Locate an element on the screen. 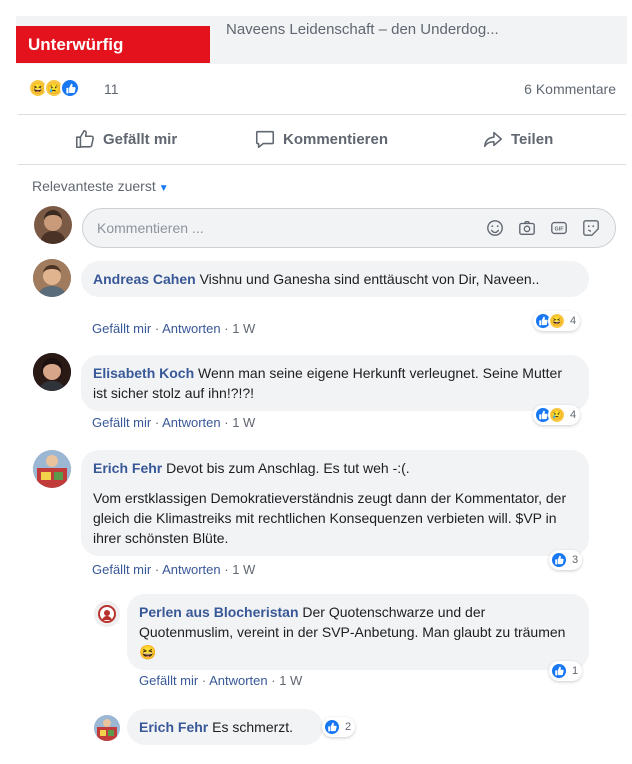 Image resolution: width=632 pixels, height=764 pixels. comment-reactions: 😢 4 is located at coordinates (557, 415).